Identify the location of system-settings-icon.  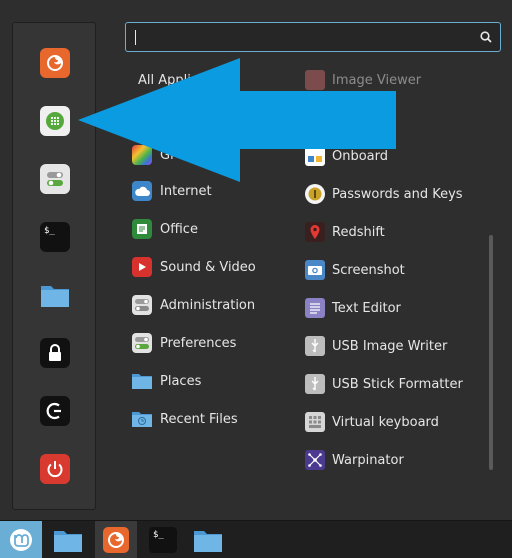
(55, 179).